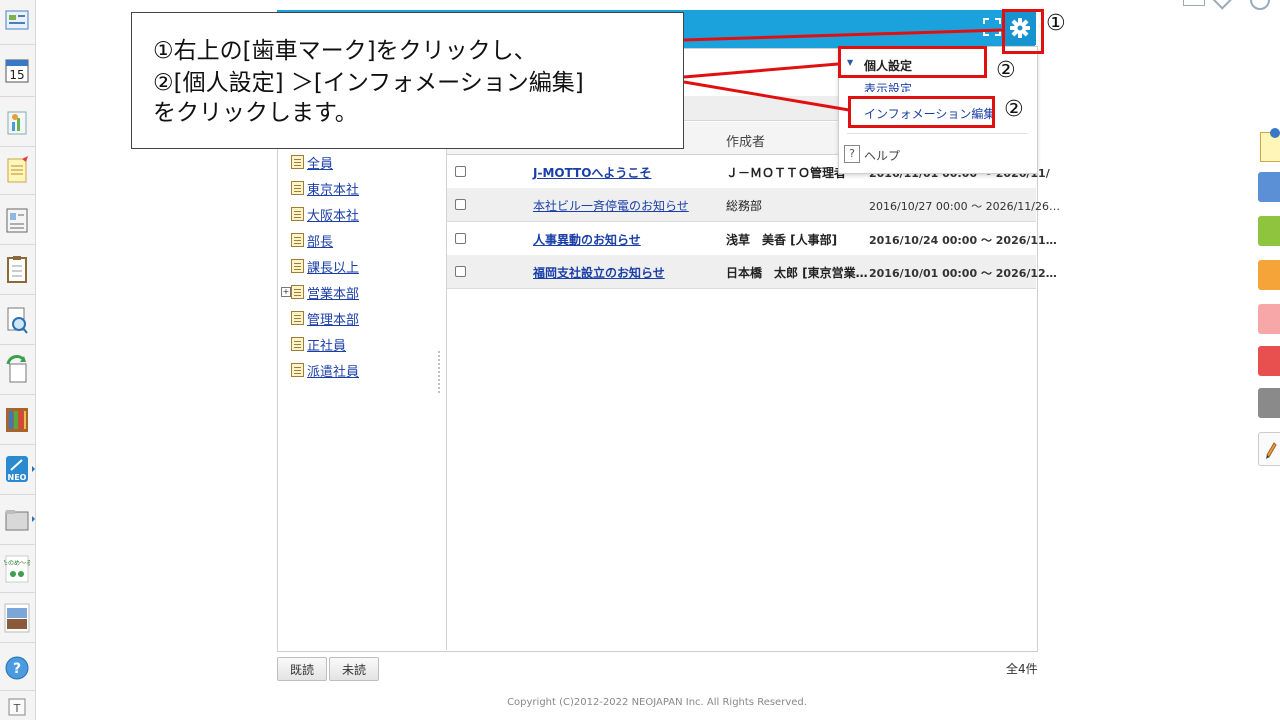 Image resolution: width=1280 pixels, height=723 pixels. I want to click on marker-two-info: ②, so click(1014, 109).